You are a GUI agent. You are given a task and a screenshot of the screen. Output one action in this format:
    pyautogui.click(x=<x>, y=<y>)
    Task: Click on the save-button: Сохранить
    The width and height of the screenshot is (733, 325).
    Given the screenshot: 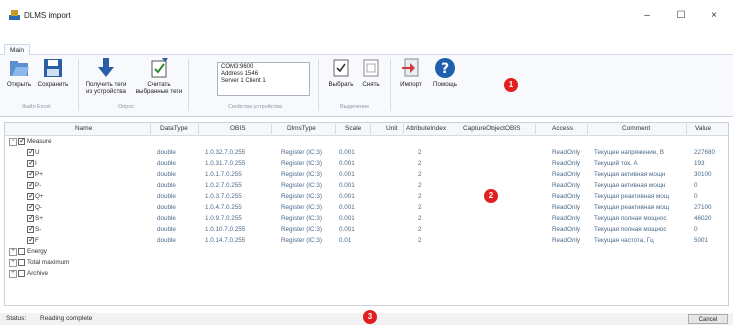 What is the action you would take?
    pyautogui.click(x=53, y=72)
    